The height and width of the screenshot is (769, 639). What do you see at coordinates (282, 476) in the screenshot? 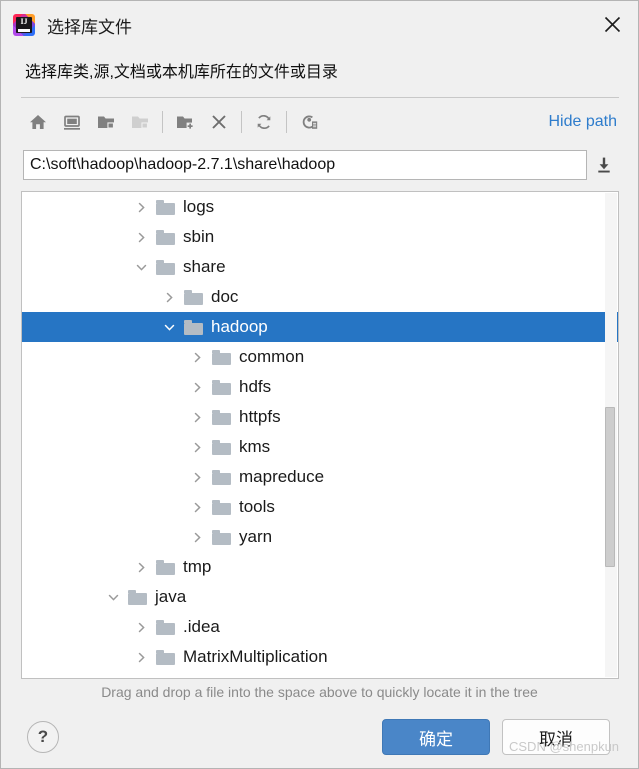
I see `tree-row-label: mapreduce` at bounding box center [282, 476].